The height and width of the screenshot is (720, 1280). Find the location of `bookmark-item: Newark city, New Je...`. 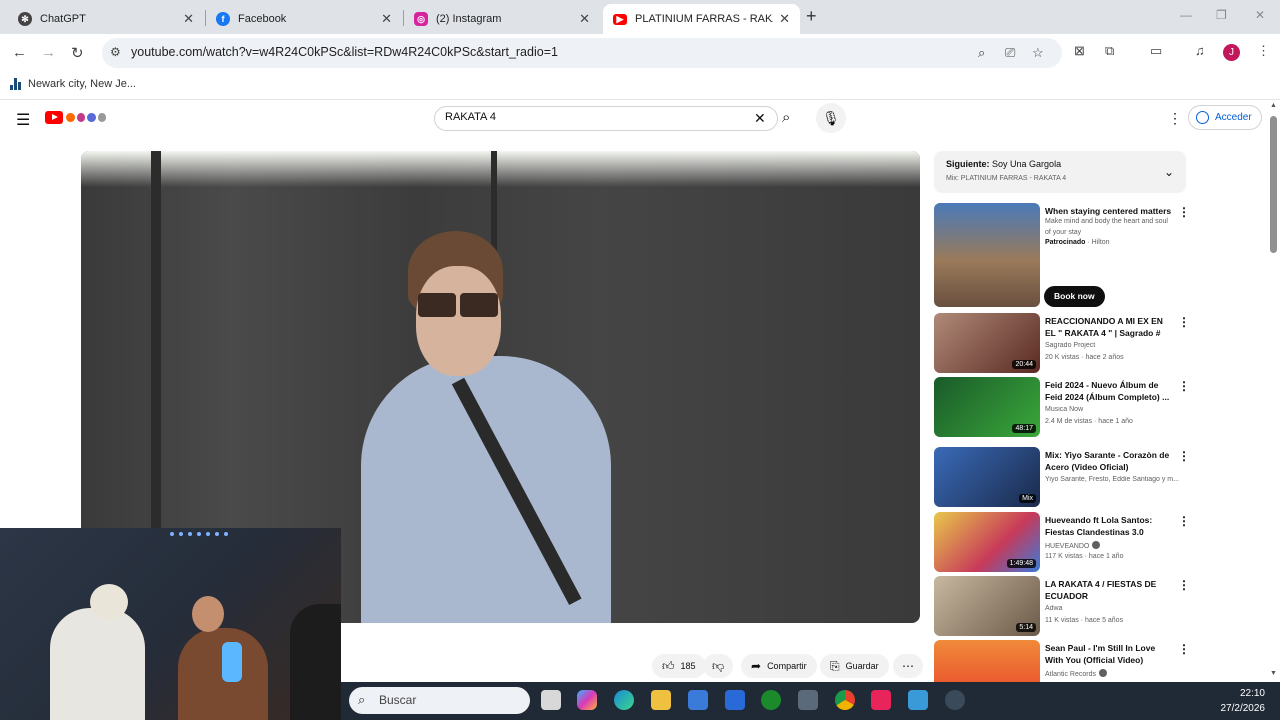

bookmark-item: Newark city, New Je... is located at coordinates (82, 84).